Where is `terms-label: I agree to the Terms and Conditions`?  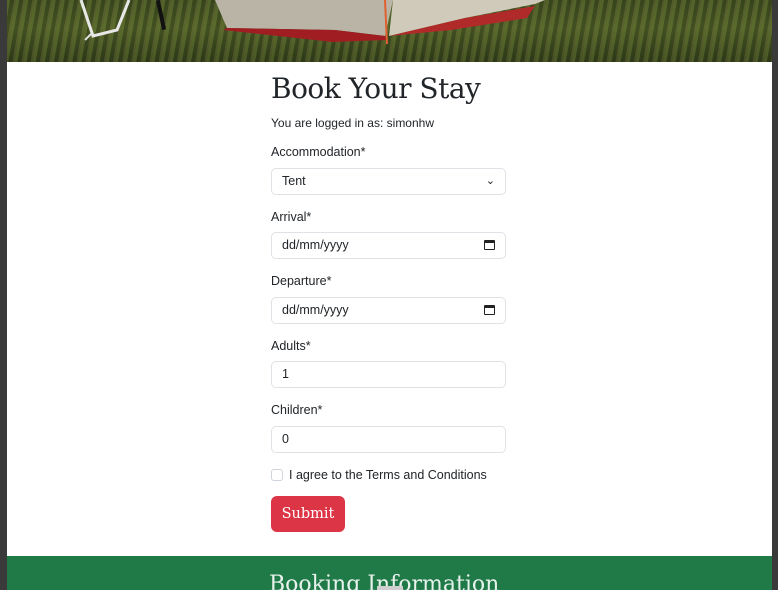
terms-label: I agree to the Terms and Conditions is located at coordinates (388, 475).